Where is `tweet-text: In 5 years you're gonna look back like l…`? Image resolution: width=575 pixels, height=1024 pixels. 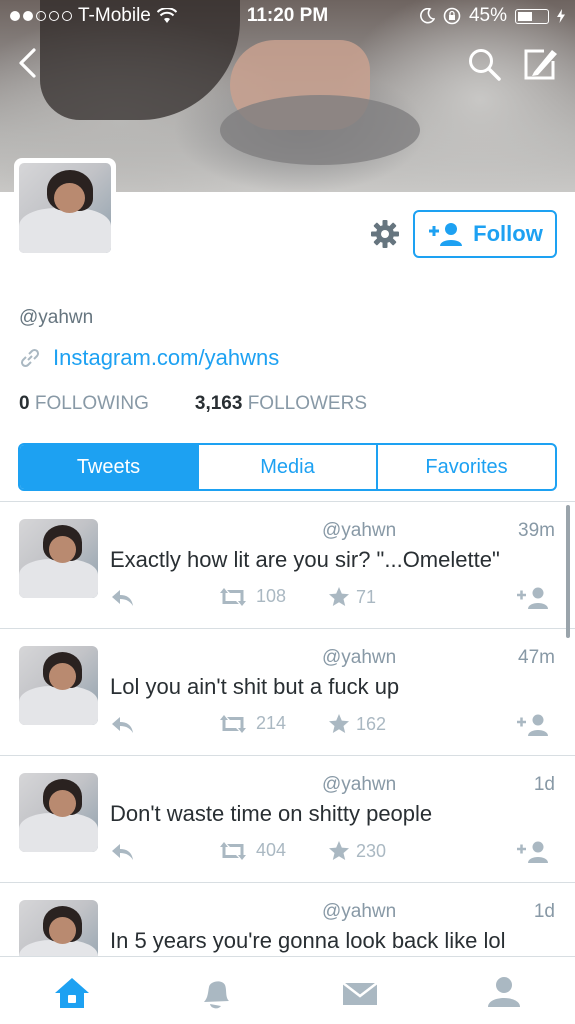
tweet-text: In 5 years you're gonna look back like l… is located at coordinates (308, 940).